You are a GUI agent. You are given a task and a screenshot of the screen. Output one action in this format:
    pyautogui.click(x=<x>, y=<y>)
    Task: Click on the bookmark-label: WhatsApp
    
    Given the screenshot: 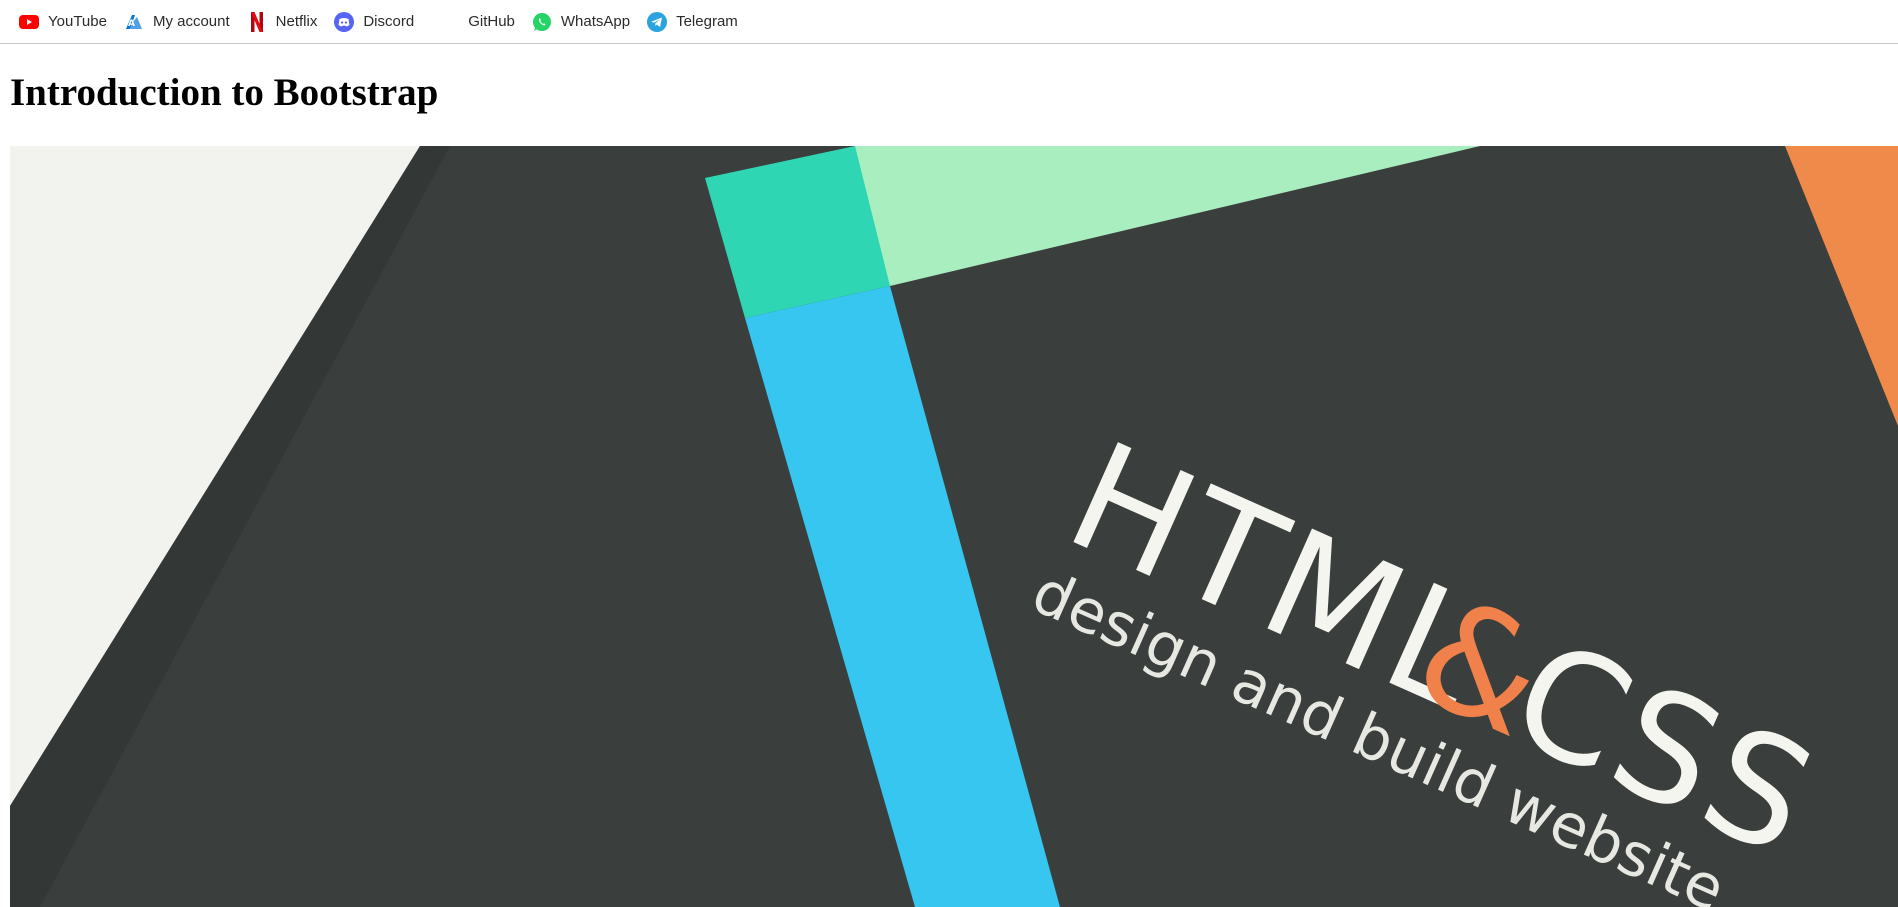 What is the action you would take?
    pyautogui.click(x=595, y=21)
    